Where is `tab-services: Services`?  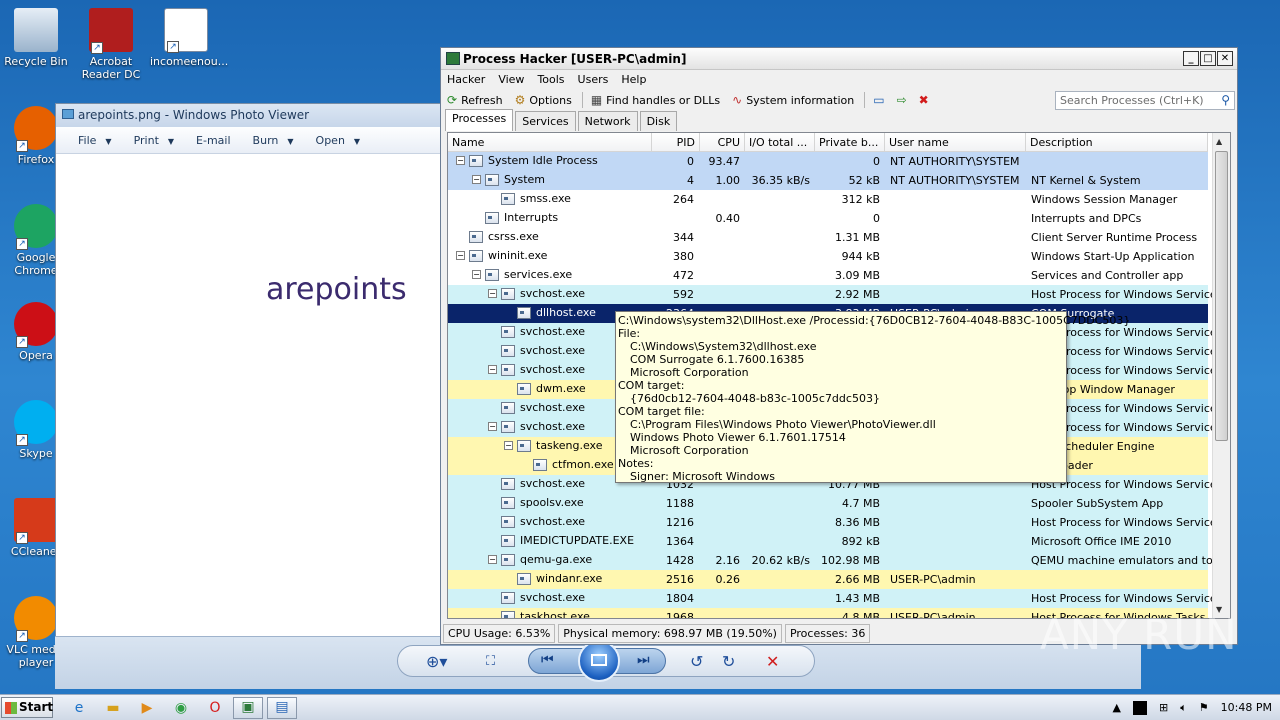
tab-services: Services is located at coordinates (545, 121).